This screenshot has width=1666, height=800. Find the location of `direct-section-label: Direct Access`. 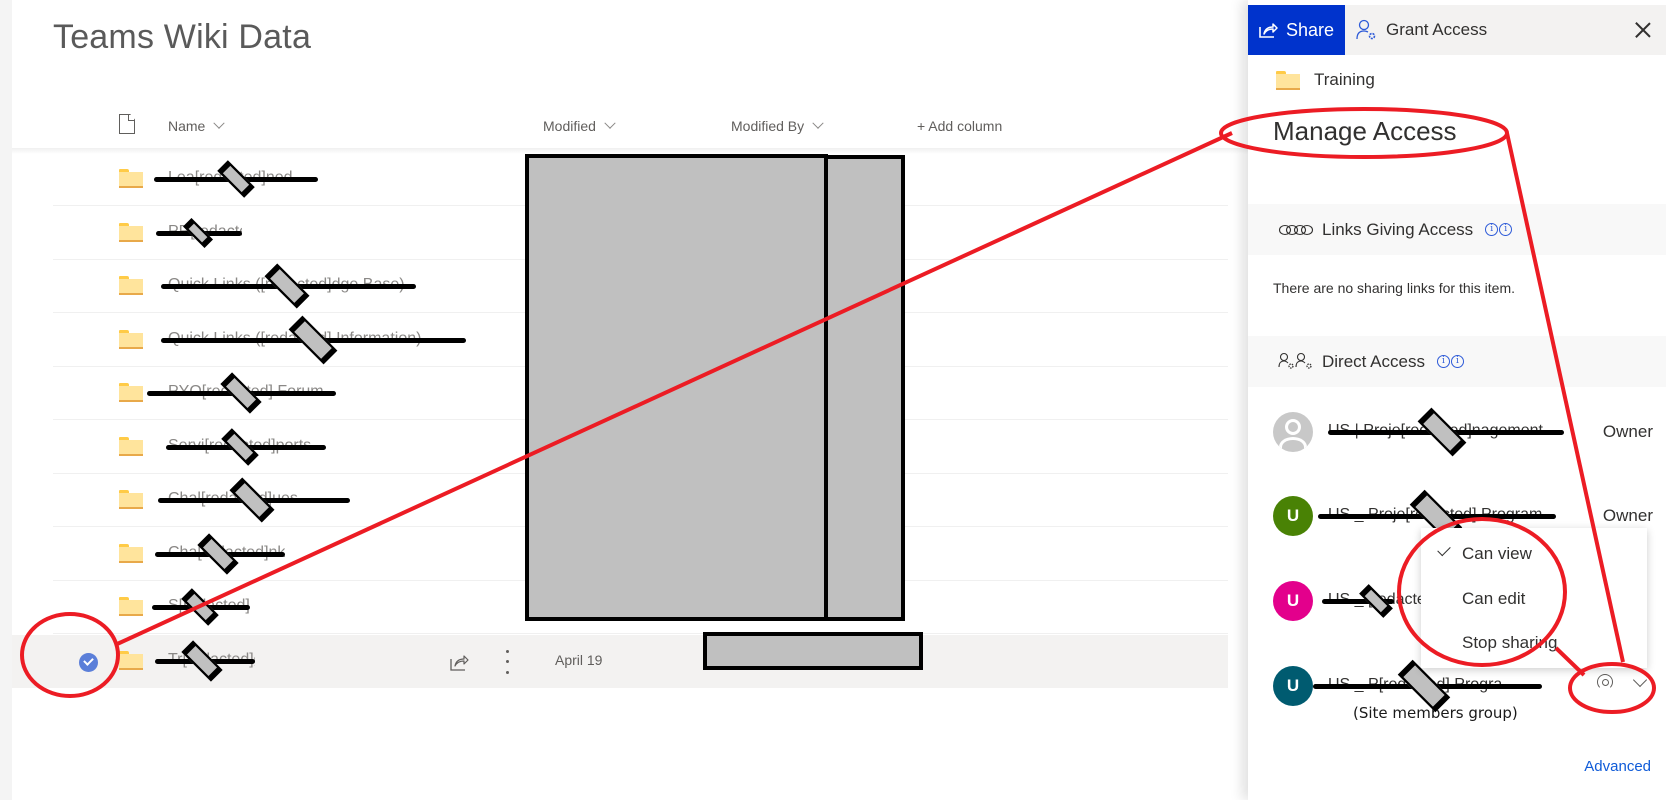

direct-section-label: Direct Access is located at coordinates (1373, 361).